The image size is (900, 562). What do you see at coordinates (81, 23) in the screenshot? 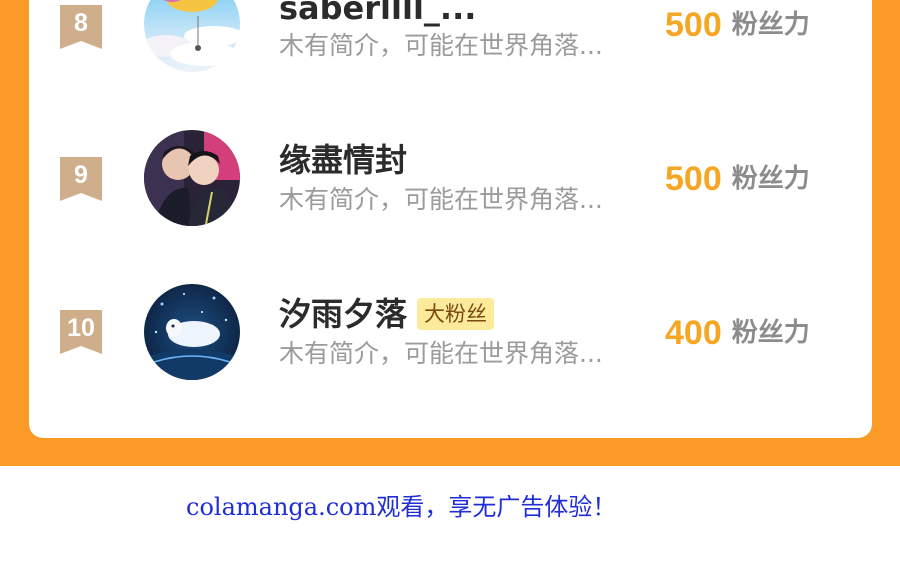
I see `rank-number: 8` at bounding box center [81, 23].